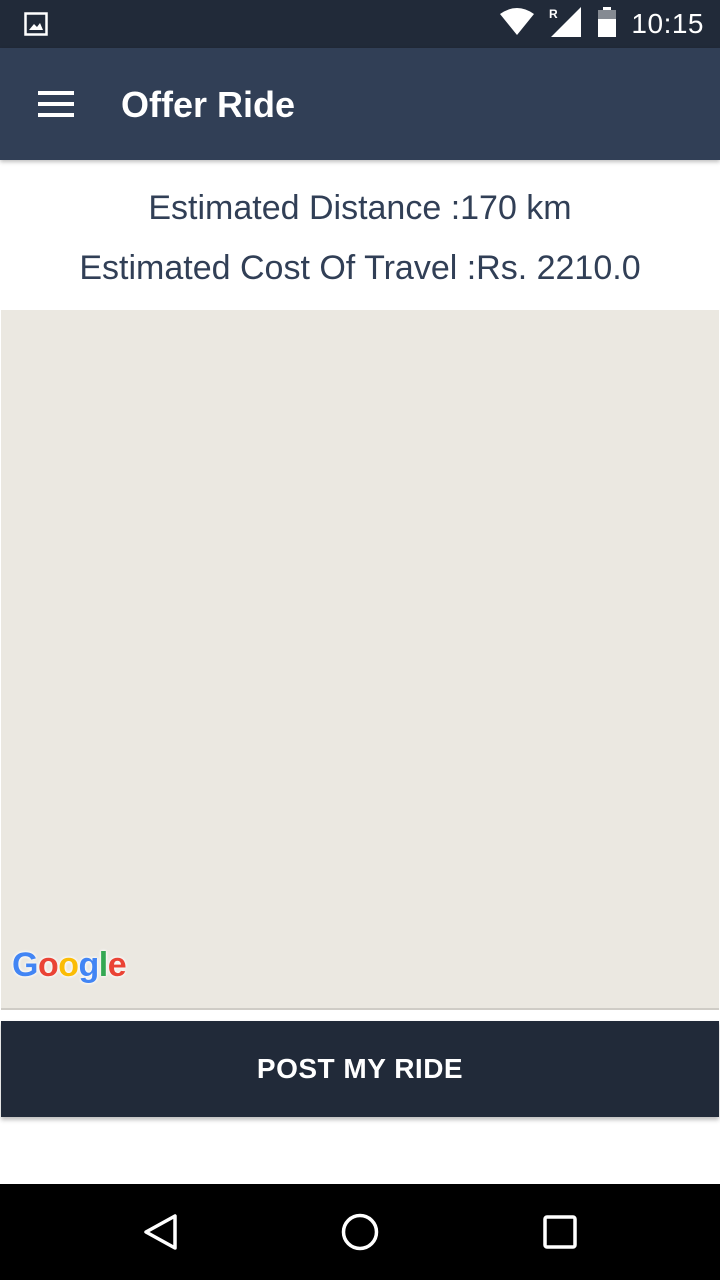 The width and height of the screenshot is (720, 1280). I want to click on status-bar: R 10:15, so click(360, 24).